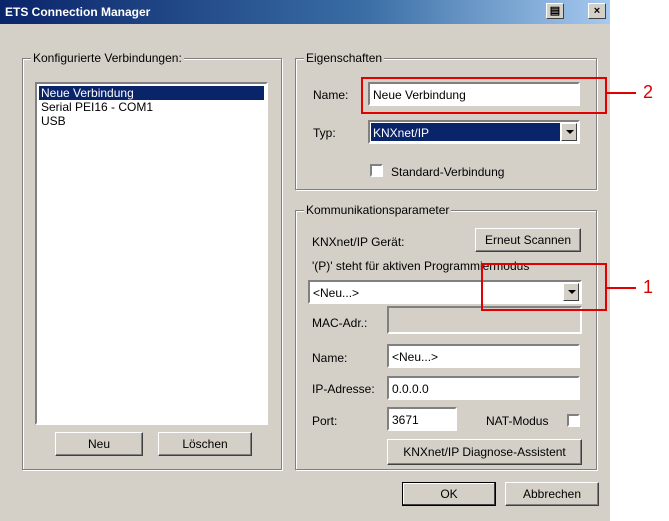 The width and height of the screenshot is (669, 521). What do you see at coordinates (449, 494) in the screenshot?
I see `ok-button: OK` at bounding box center [449, 494].